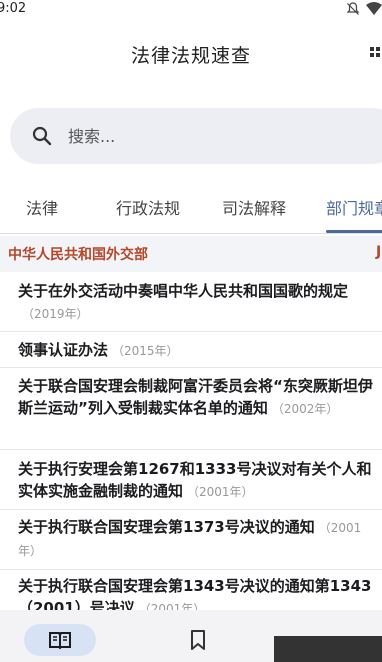 Image resolution: width=382 pixels, height=662 pixels. Describe the element at coordinates (305, 409) in the screenshot. I see `item-year: （2002年）` at that location.